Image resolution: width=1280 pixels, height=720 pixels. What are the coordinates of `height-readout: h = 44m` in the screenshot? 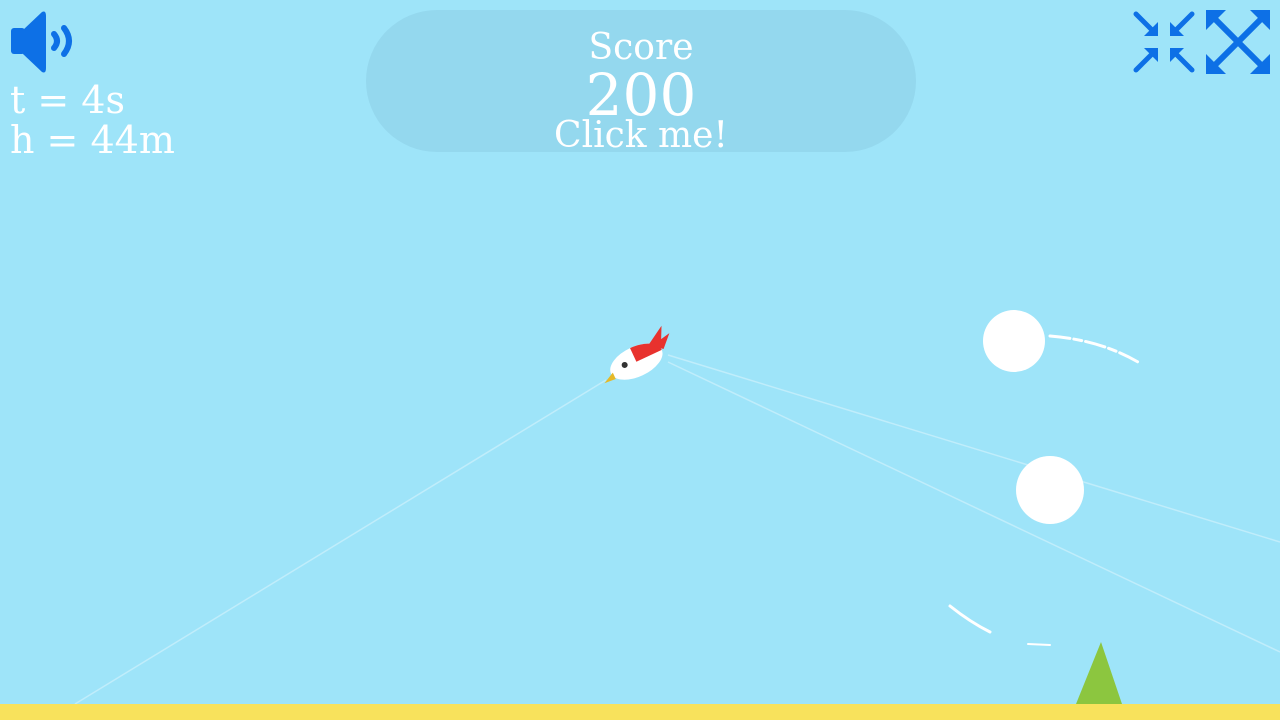 It's located at (92, 140).